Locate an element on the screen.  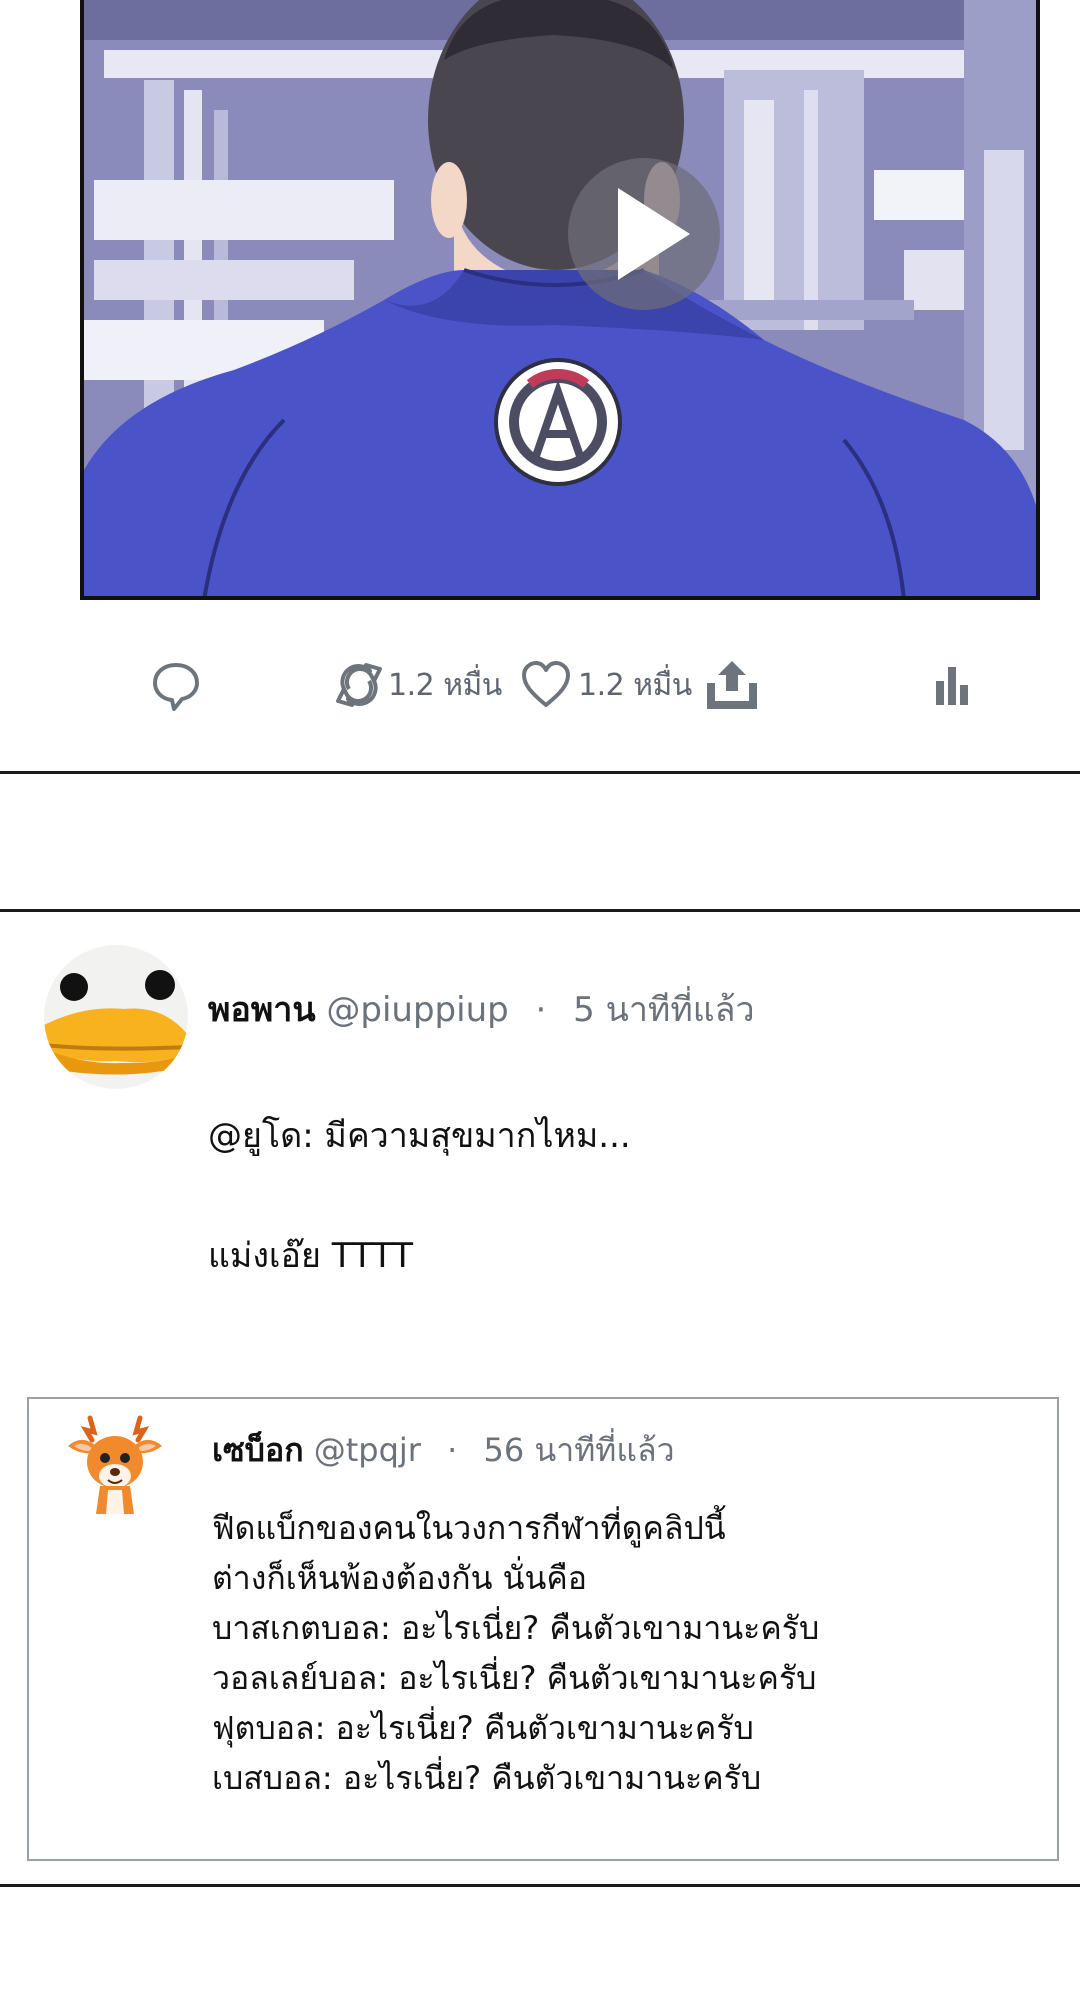
retweet-button: 1.2 หมื่น is located at coordinates (419, 685).